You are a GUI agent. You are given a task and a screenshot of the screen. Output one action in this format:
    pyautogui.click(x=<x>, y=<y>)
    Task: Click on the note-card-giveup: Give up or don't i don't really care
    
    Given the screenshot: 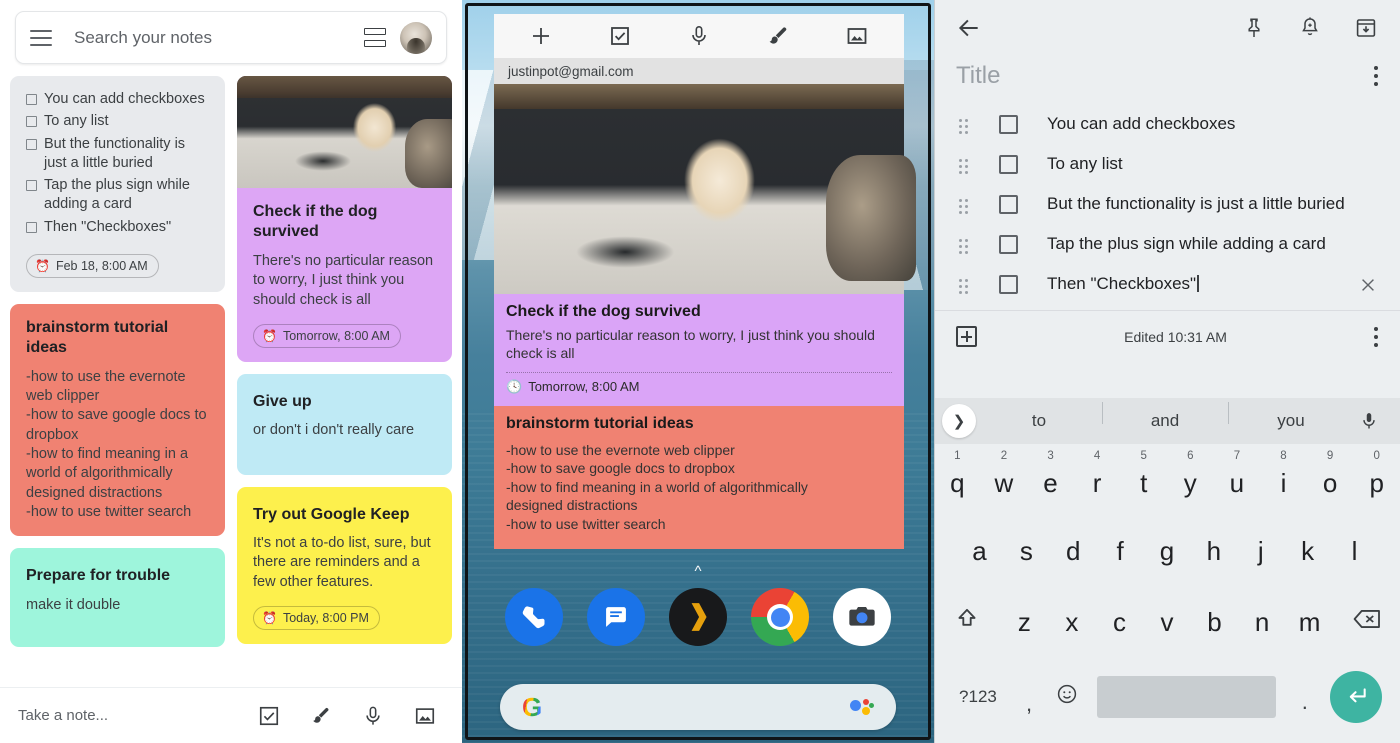 What is the action you would take?
    pyautogui.click(x=344, y=424)
    